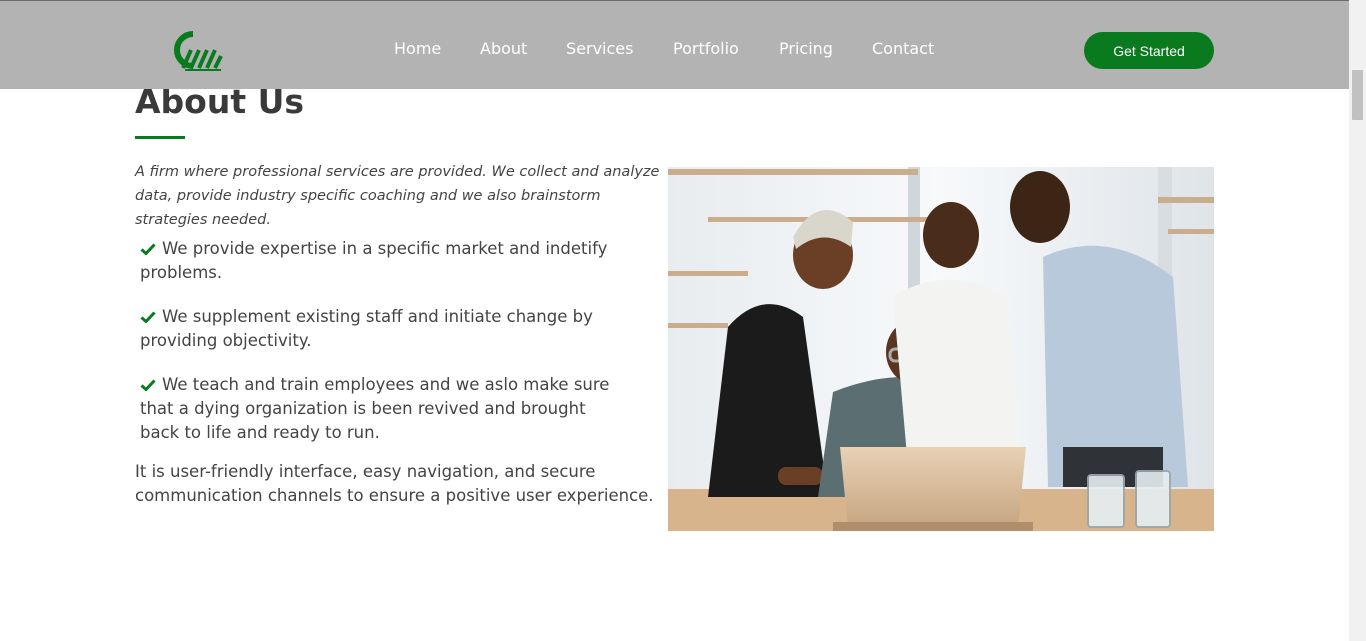 This screenshot has height=641, width=1366. I want to click on nav-contact: Contact, so click(903, 48).